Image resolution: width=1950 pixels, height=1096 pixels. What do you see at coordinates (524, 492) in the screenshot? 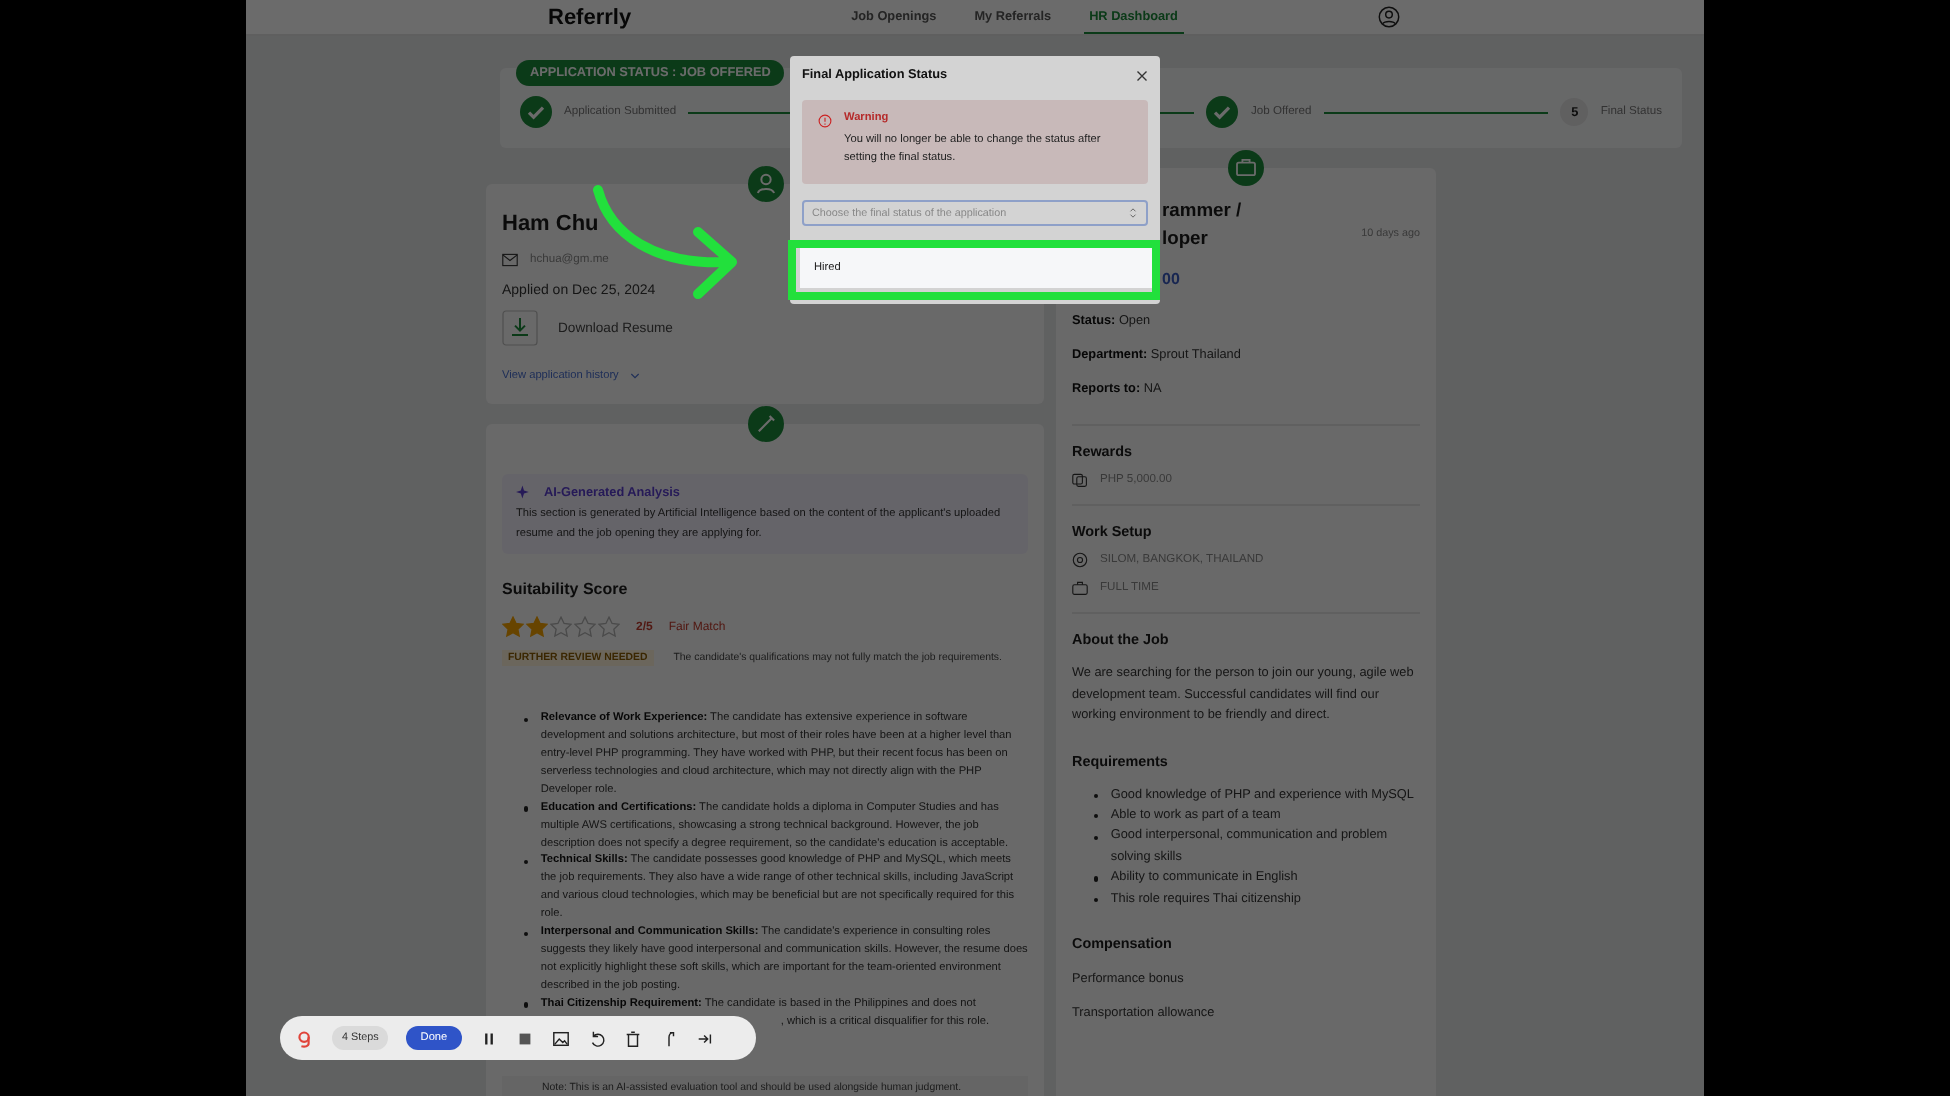
I see `sparkle-icon` at bounding box center [524, 492].